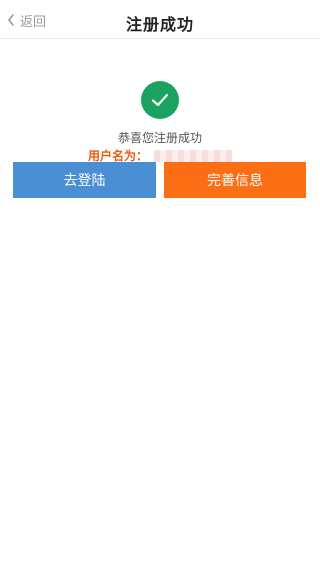 The height and width of the screenshot is (569, 320). I want to click on top-bar: 返回 注册成功, so click(160, 19).